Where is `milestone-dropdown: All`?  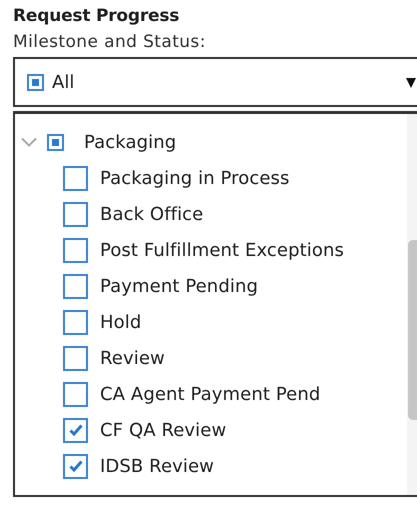 milestone-dropdown: All is located at coordinates (215, 82).